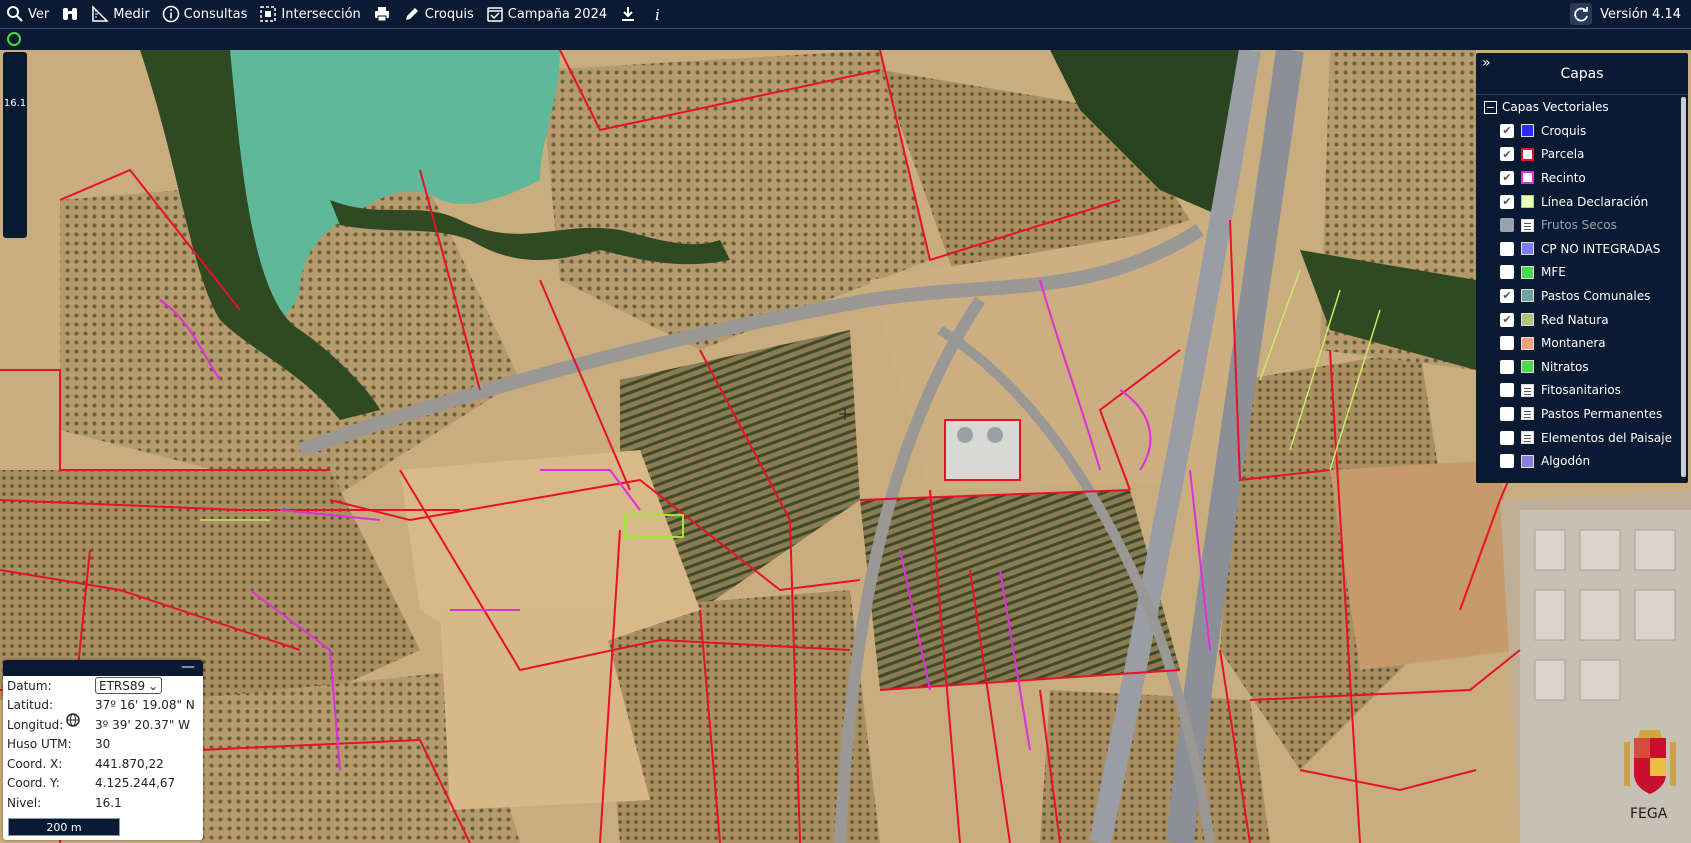 The image size is (1691, 843). I want to click on dashed-selection-icon, so click(268, 14).